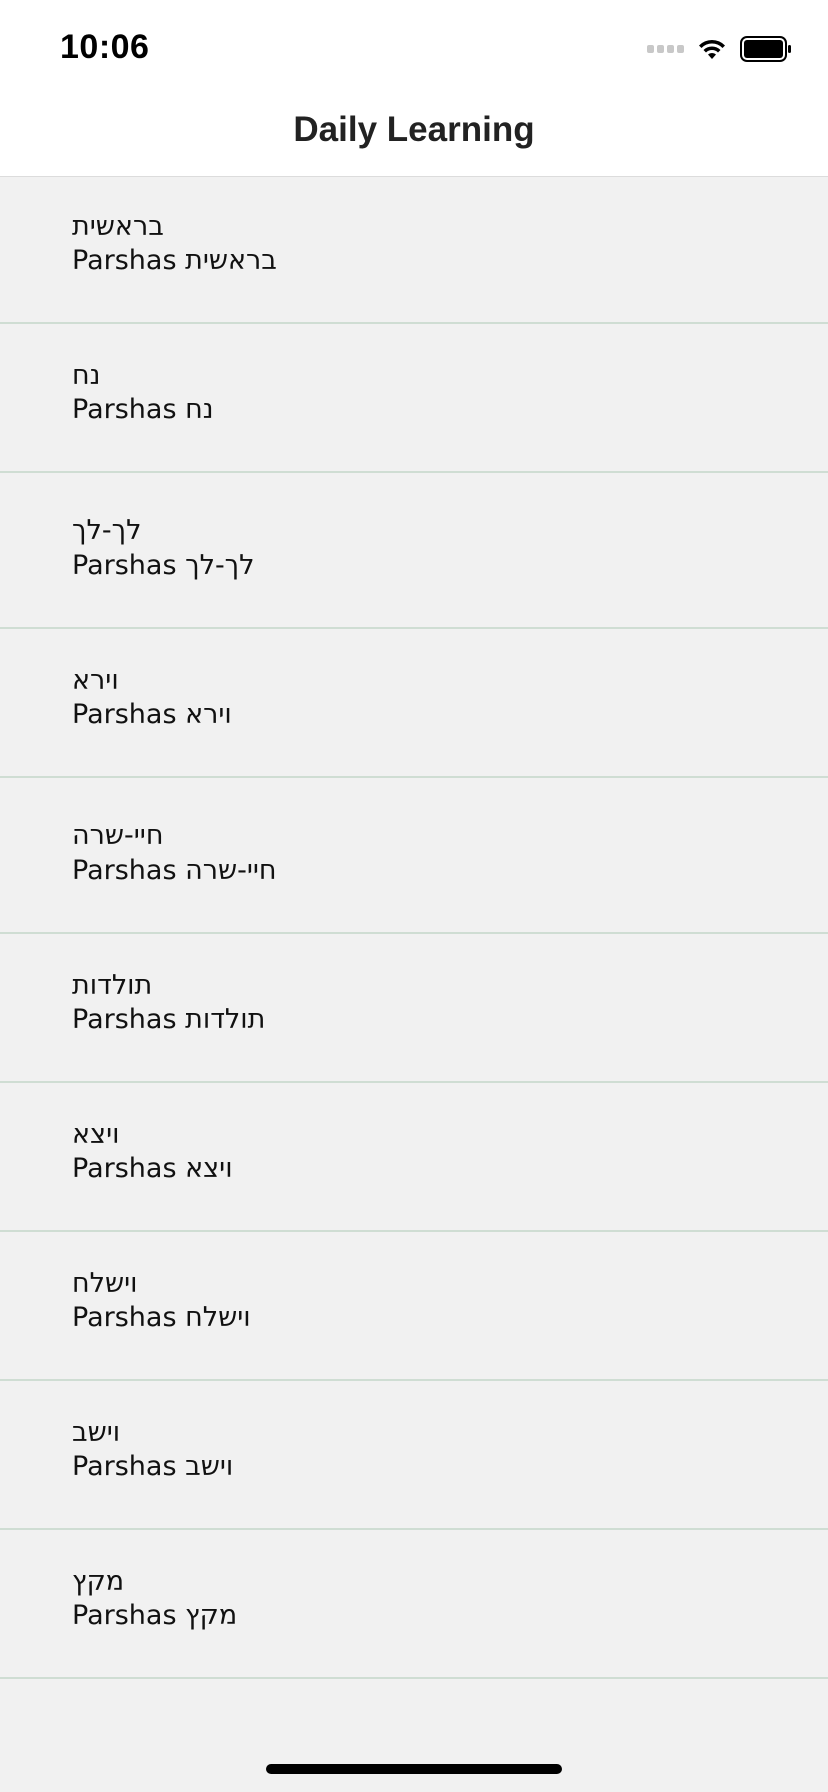  What do you see at coordinates (161, 1317) in the screenshot?
I see `list-item-subtitle: Parshas וישלח` at bounding box center [161, 1317].